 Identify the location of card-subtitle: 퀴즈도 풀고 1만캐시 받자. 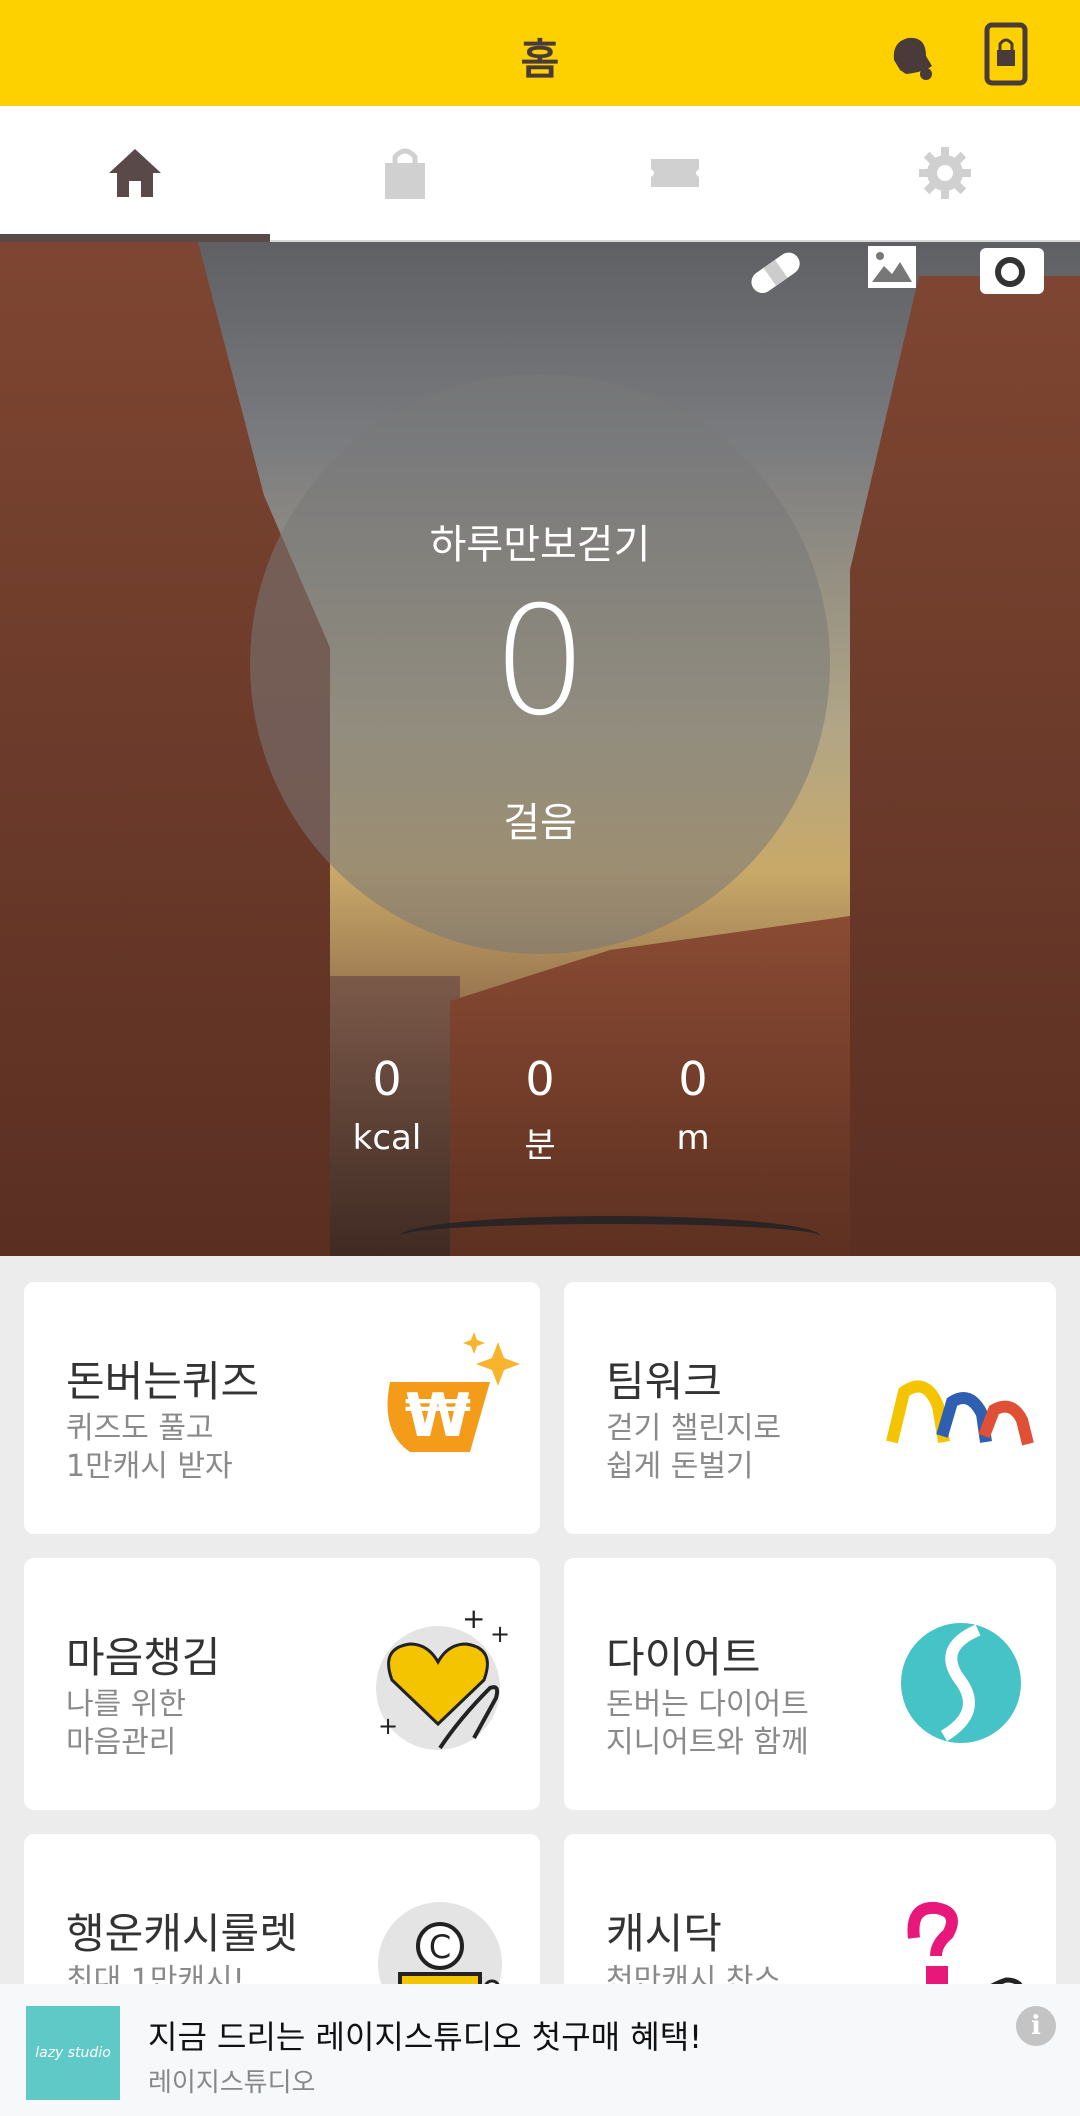
(149, 1447).